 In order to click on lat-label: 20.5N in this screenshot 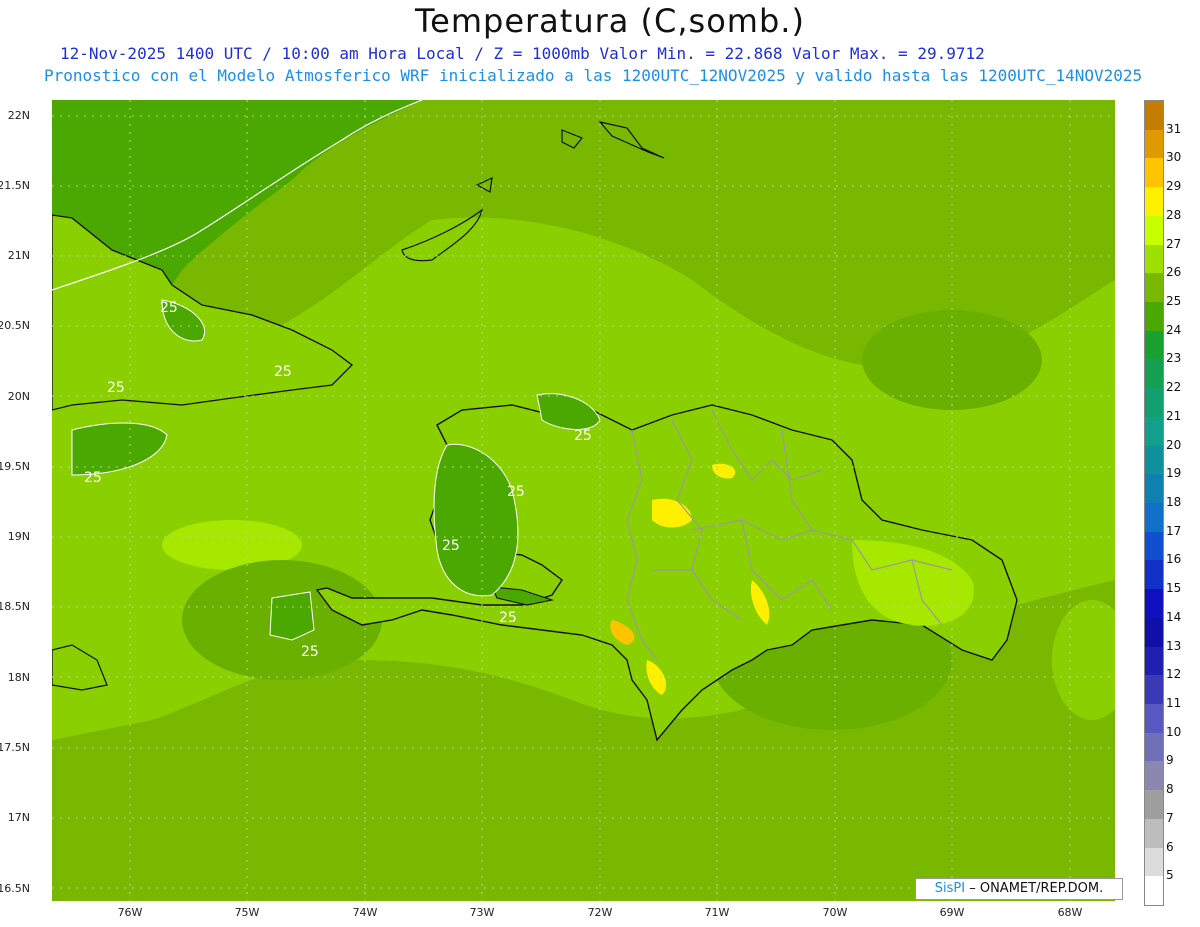, I will do `click(15, 325)`.